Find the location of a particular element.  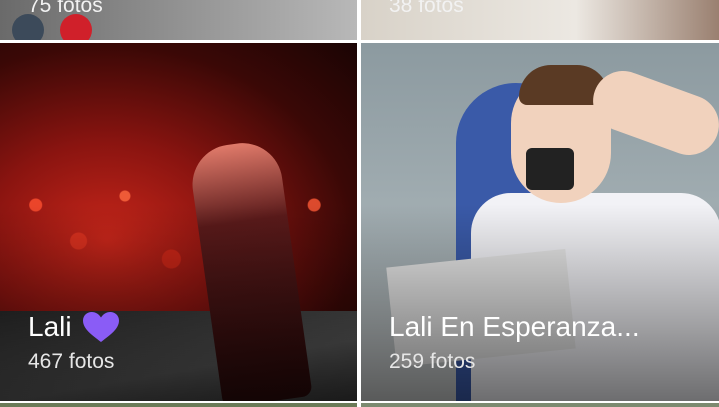

album-count: 38 fotos is located at coordinates (426, 8).